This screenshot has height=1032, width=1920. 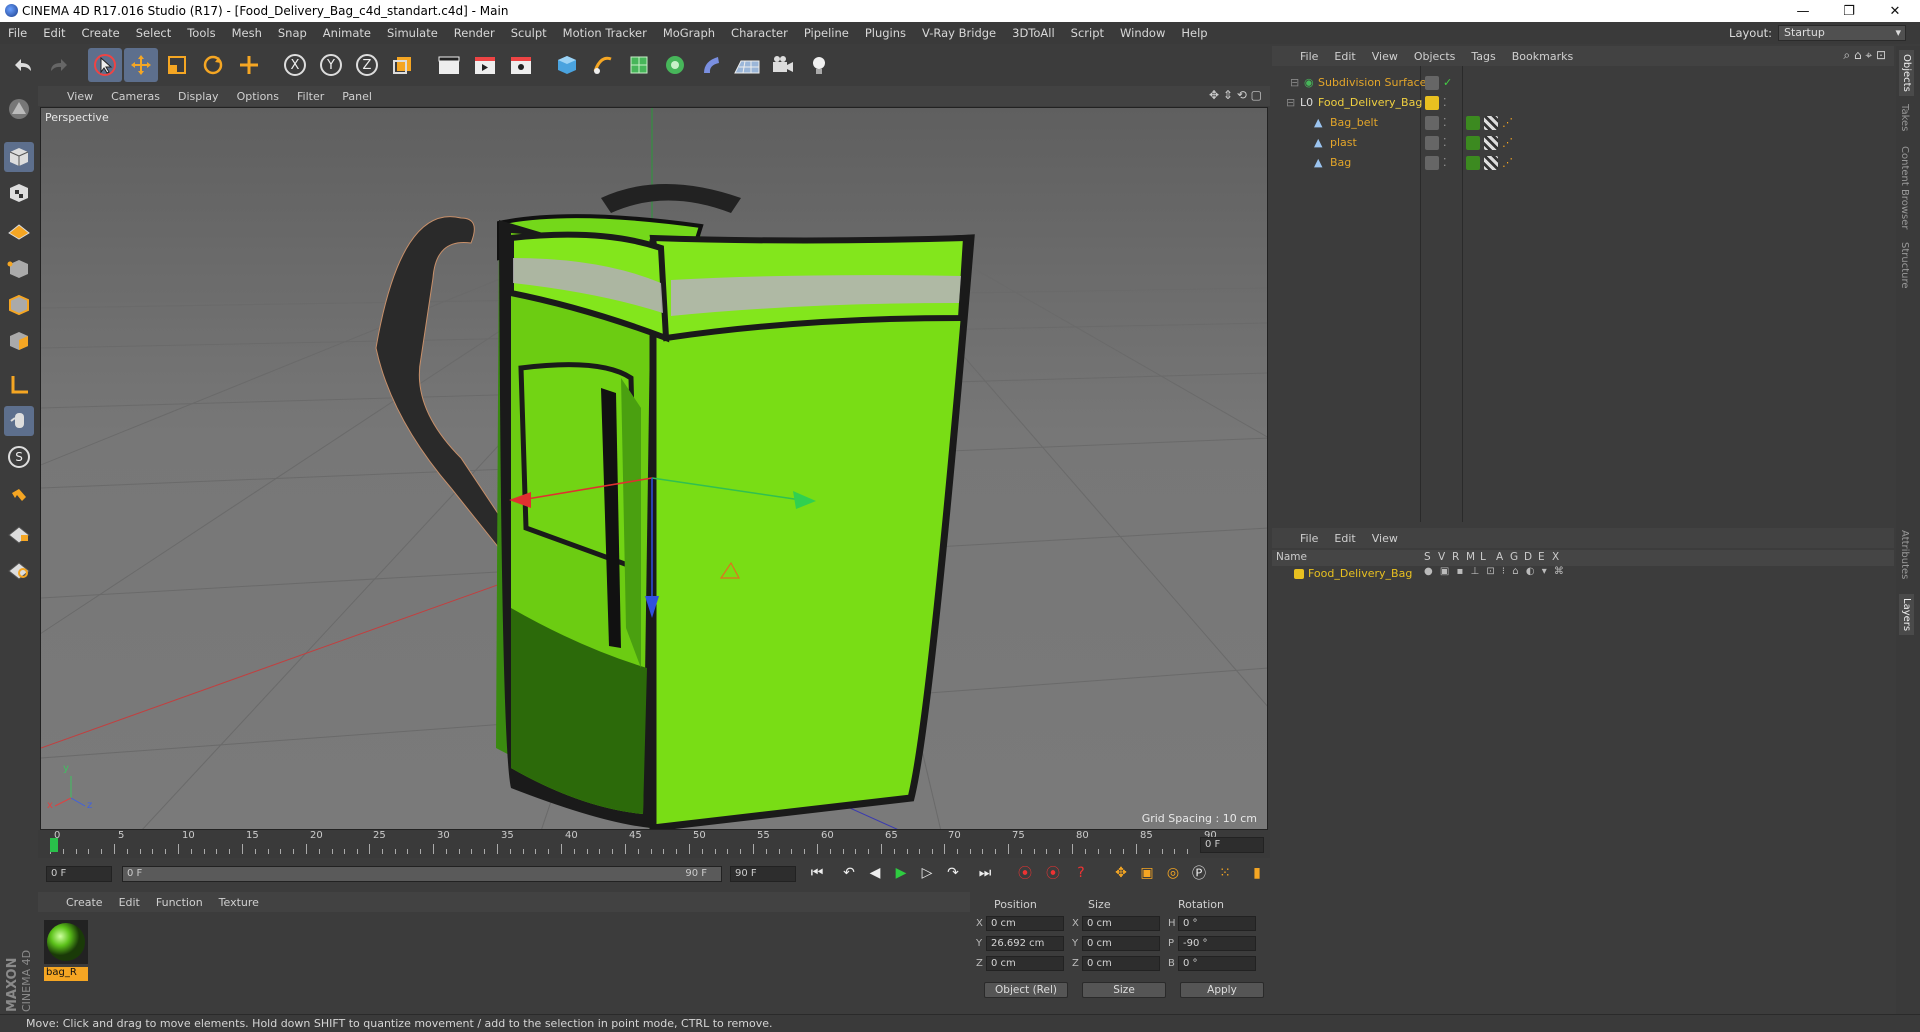 What do you see at coordinates (177, 65) in the screenshot?
I see `scale-tool-button` at bounding box center [177, 65].